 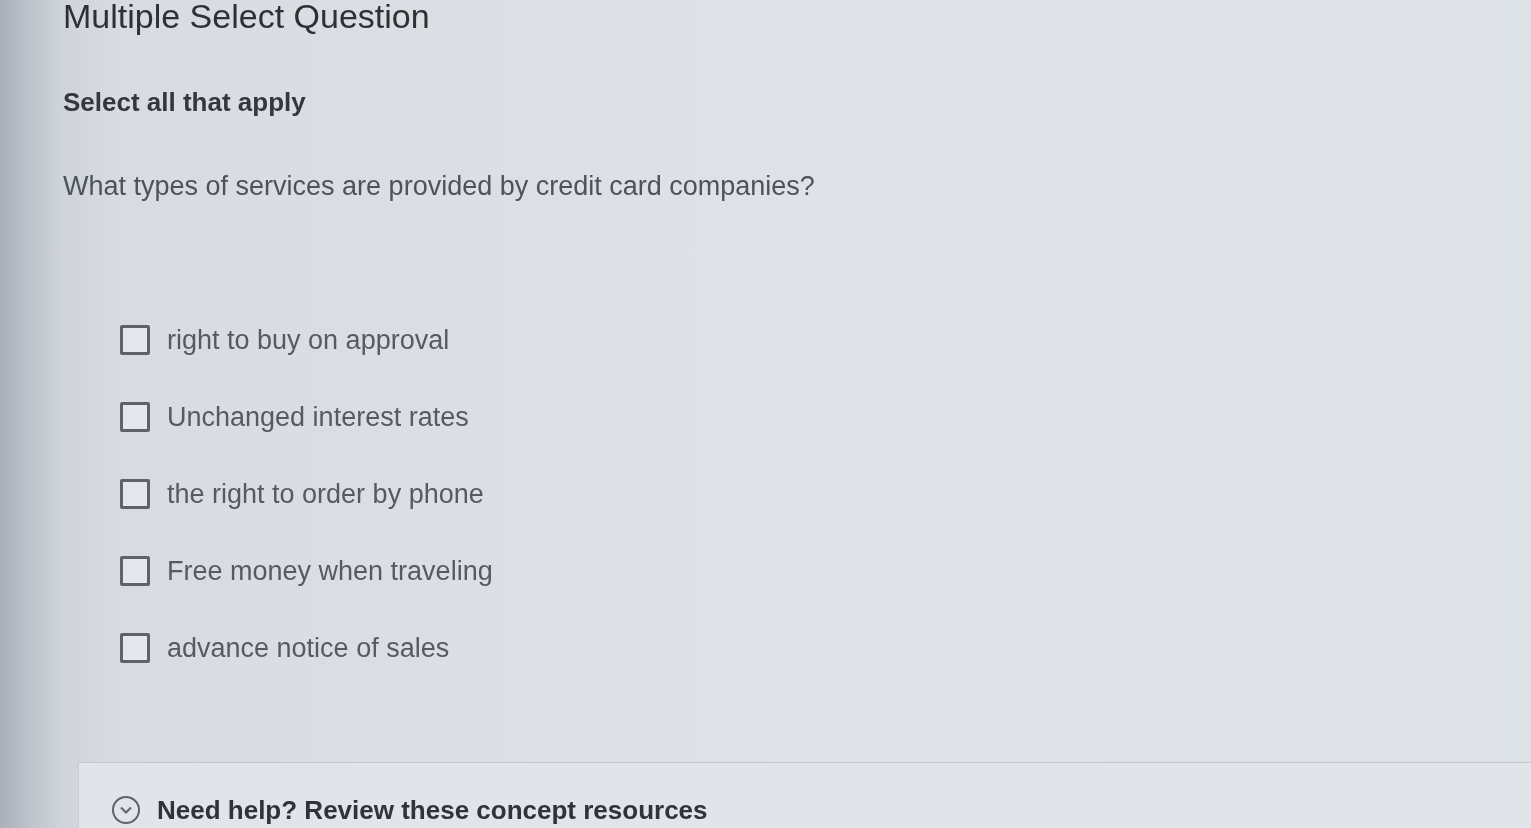 What do you see at coordinates (325, 494) in the screenshot?
I see `option-label: the right to order by phone` at bounding box center [325, 494].